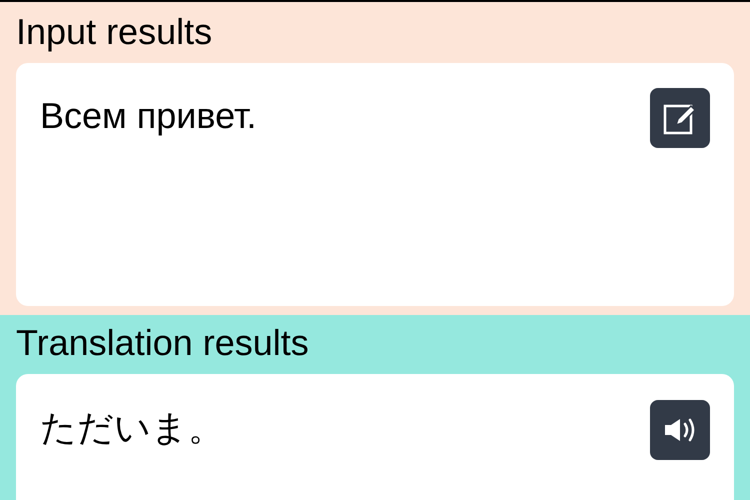  What do you see at coordinates (132, 428) in the screenshot?
I see `result-text: ただいま。` at bounding box center [132, 428].